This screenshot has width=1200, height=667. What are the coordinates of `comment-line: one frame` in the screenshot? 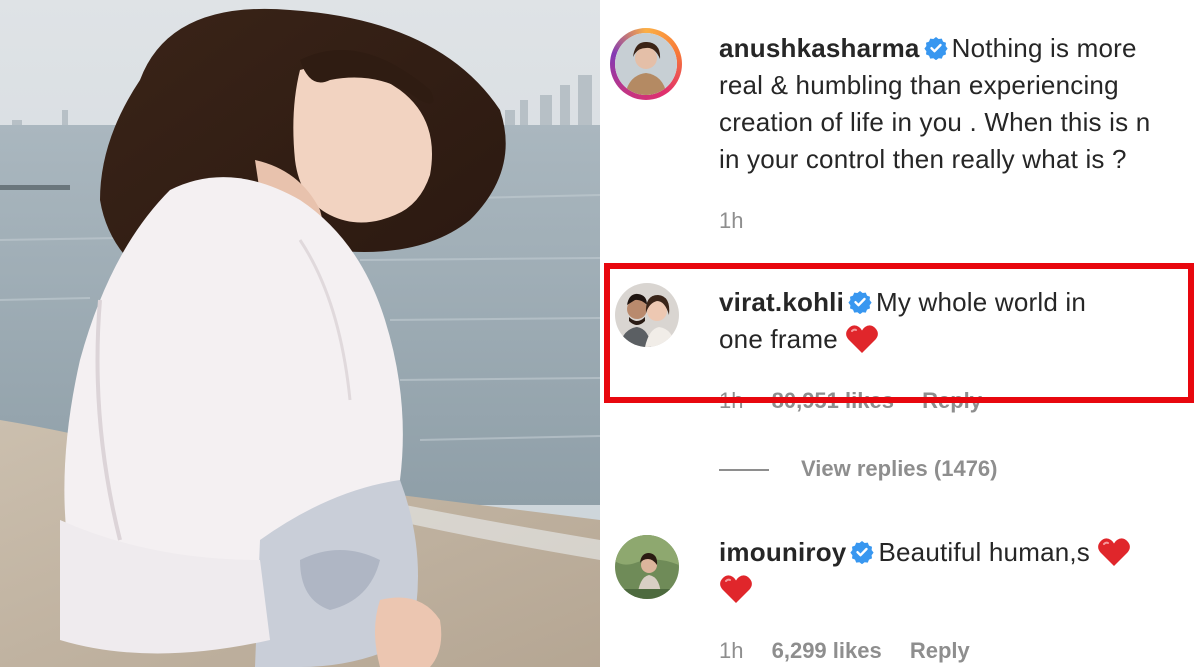 It's located at (778, 339).